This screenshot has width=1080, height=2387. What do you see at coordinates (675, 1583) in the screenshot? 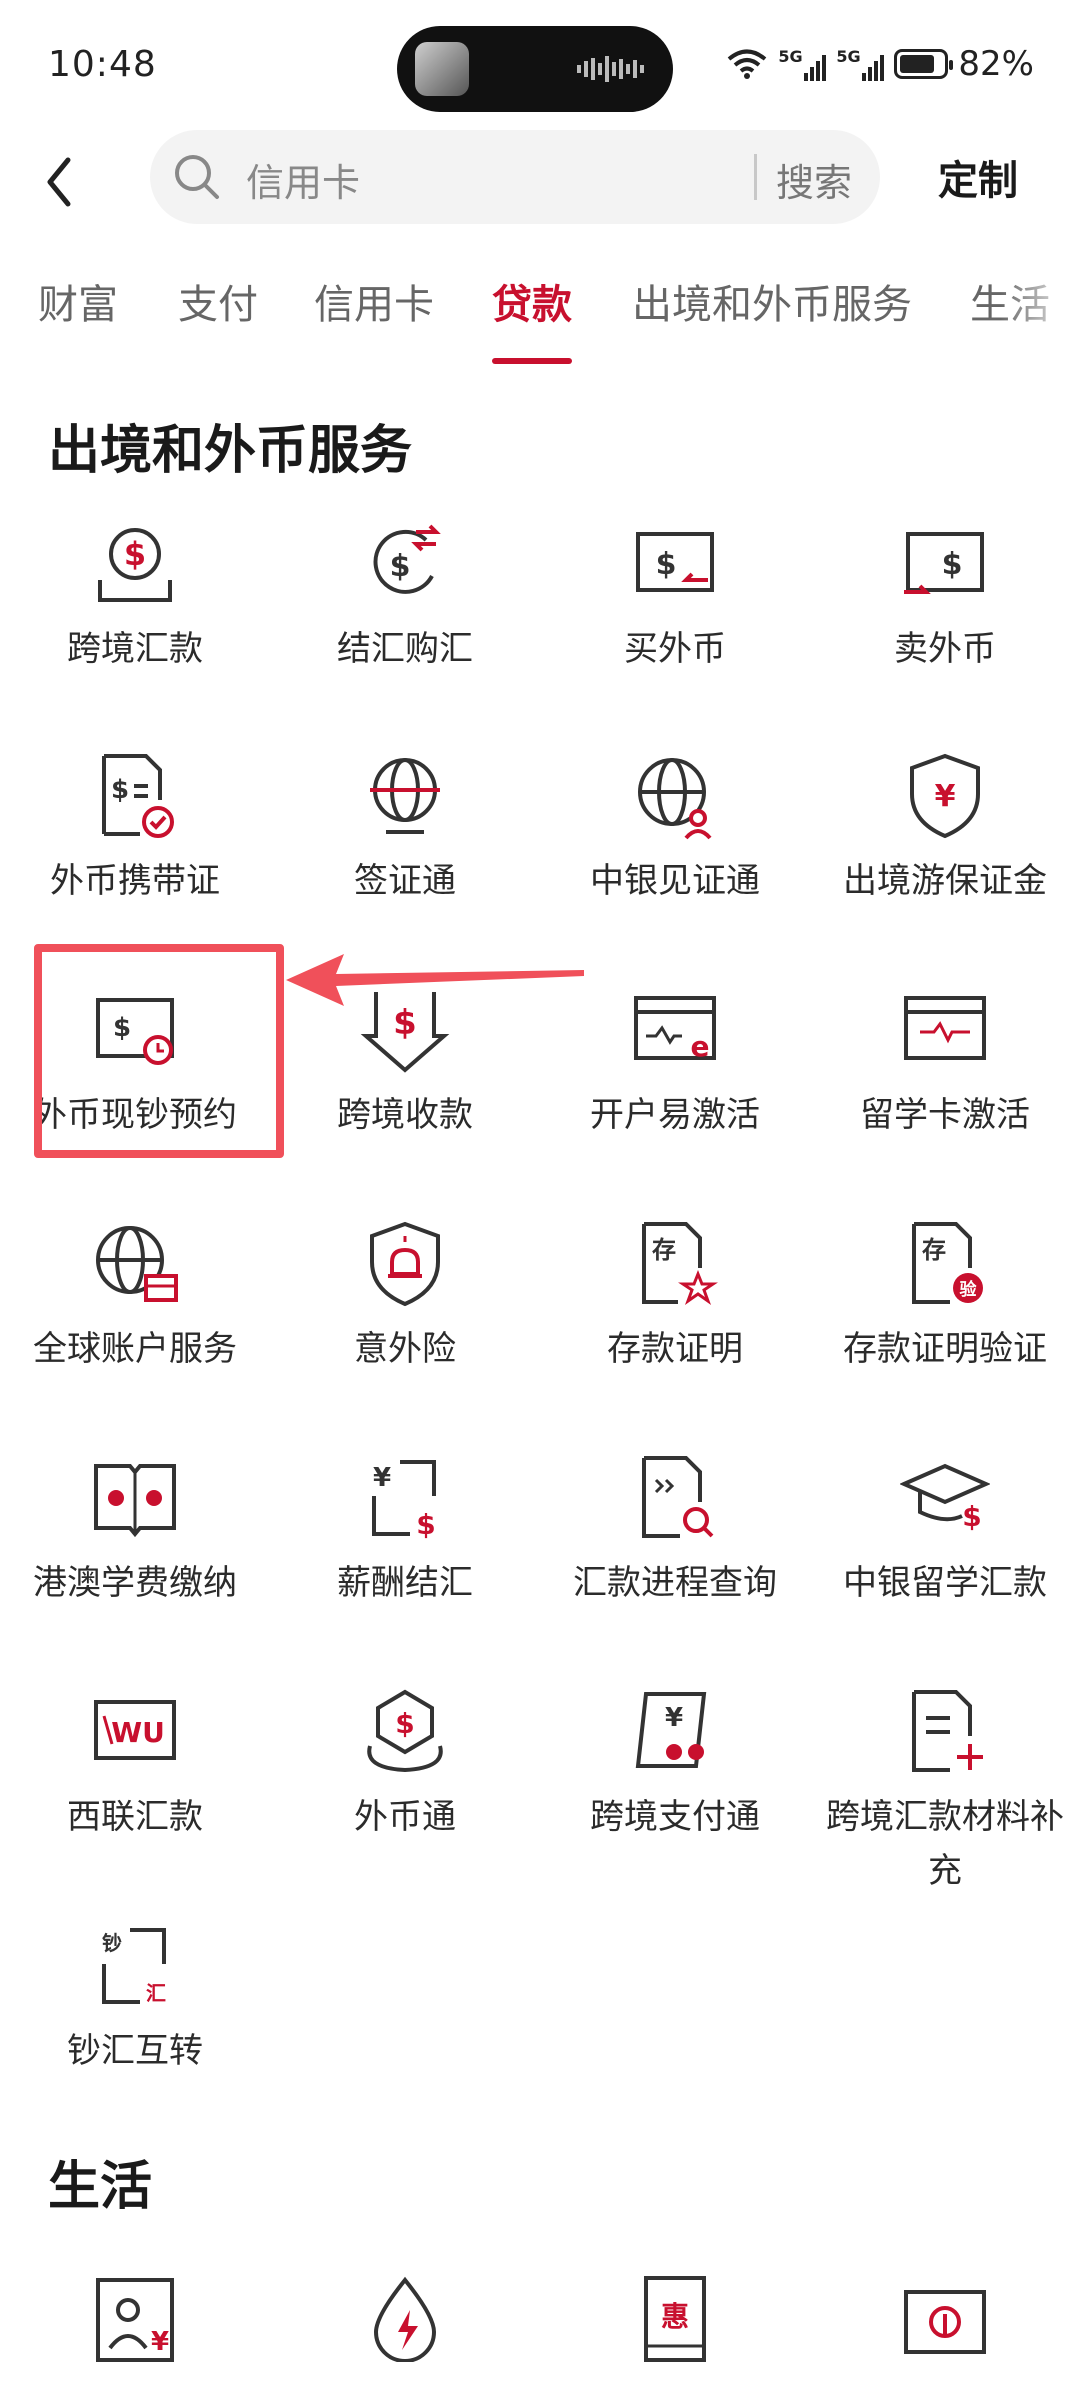
I see `service-label: 汇款进程查询` at bounding box center [675, 1583].